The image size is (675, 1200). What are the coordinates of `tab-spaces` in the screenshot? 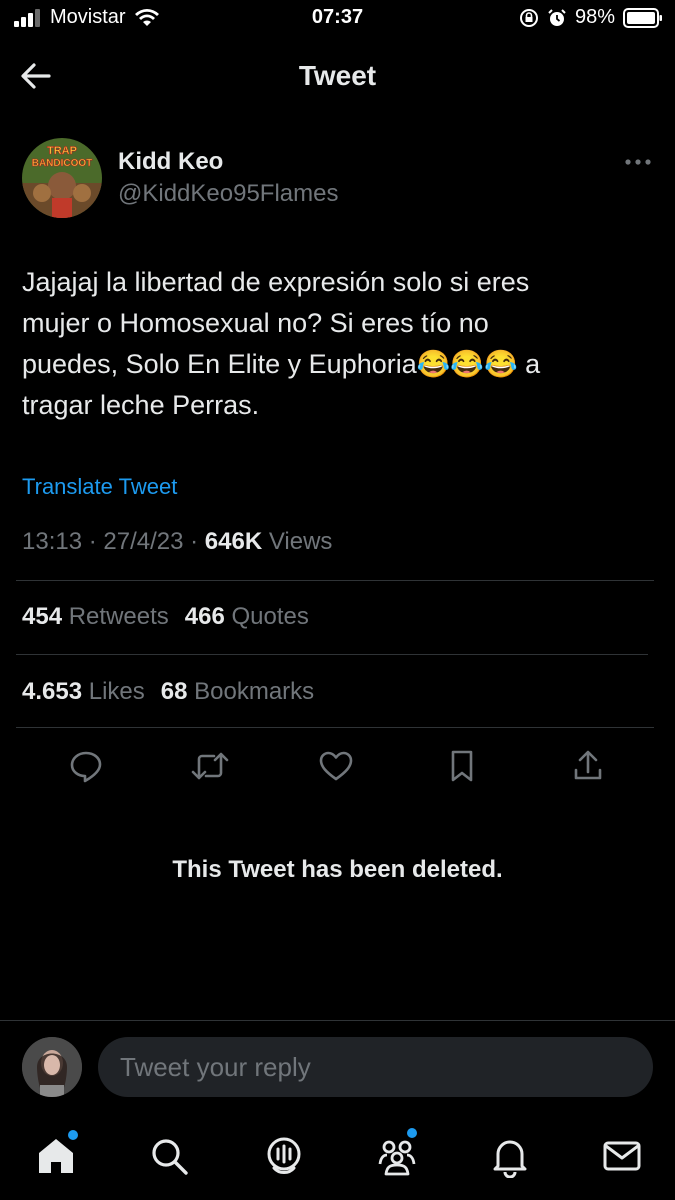 It's located at (284, 1156).